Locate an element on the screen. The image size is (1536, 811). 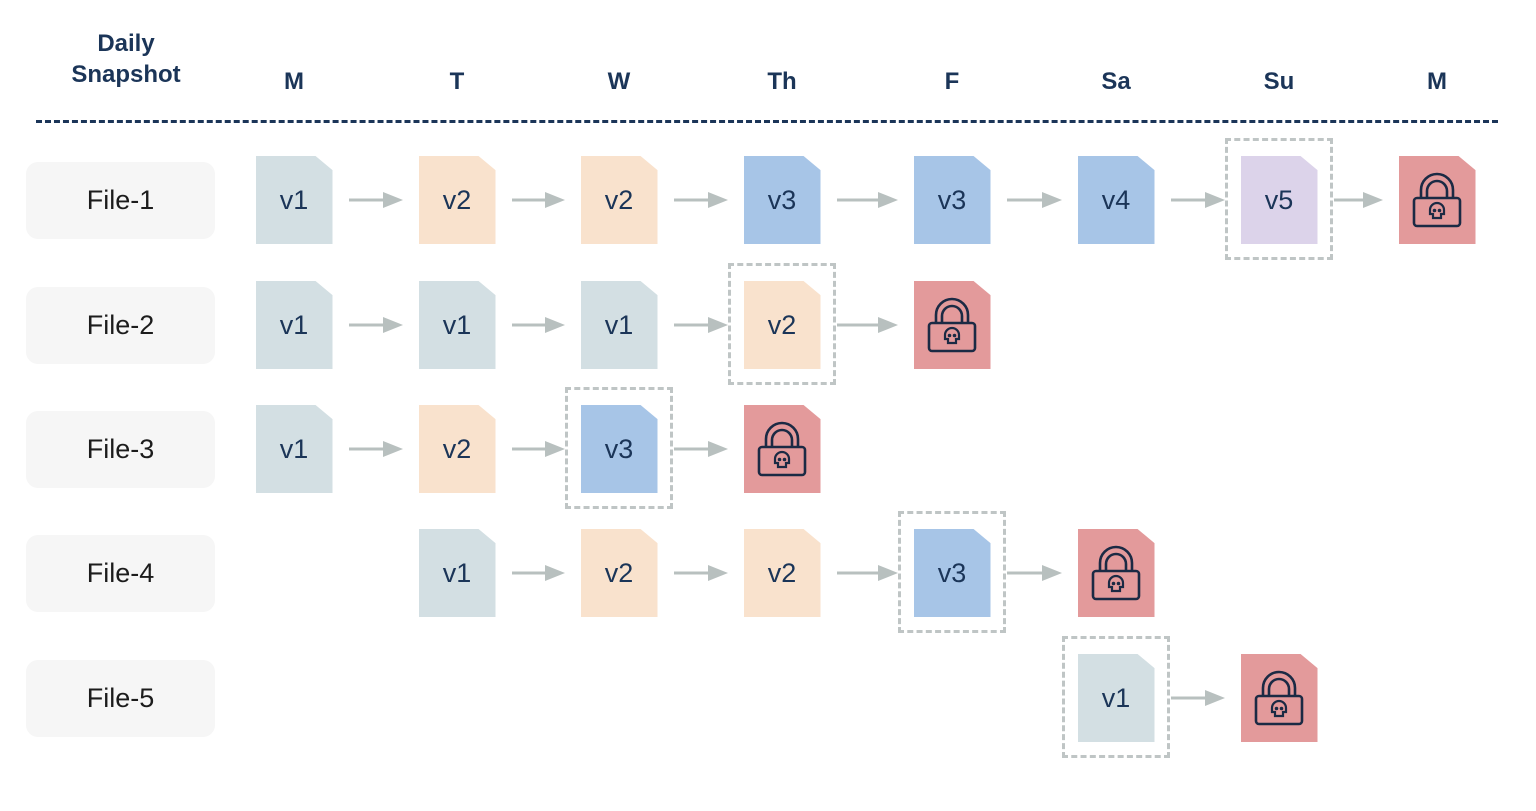
day-header: Th is located at coordinates (782, 81).